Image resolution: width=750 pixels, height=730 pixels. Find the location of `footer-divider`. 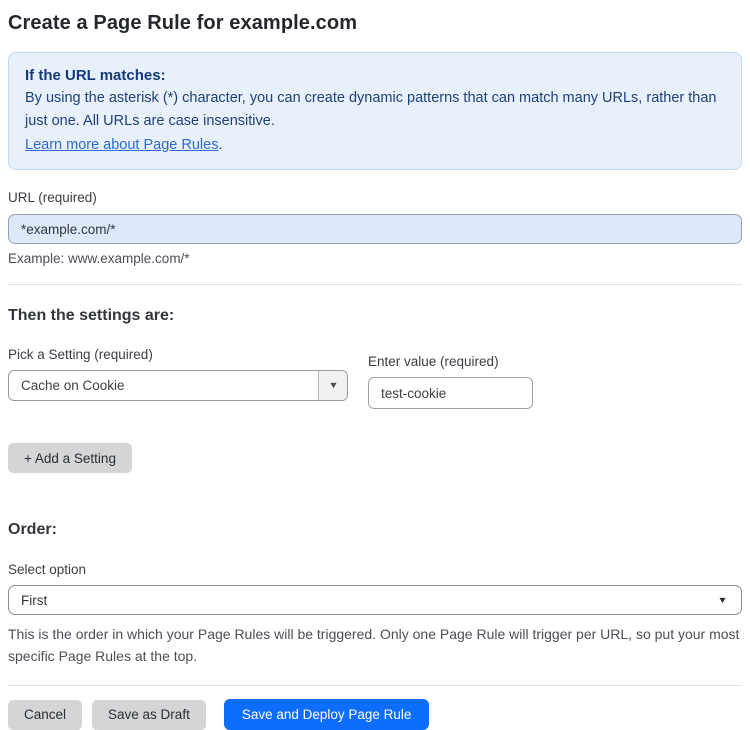

footer-divider is located at coordinates (375, 685).